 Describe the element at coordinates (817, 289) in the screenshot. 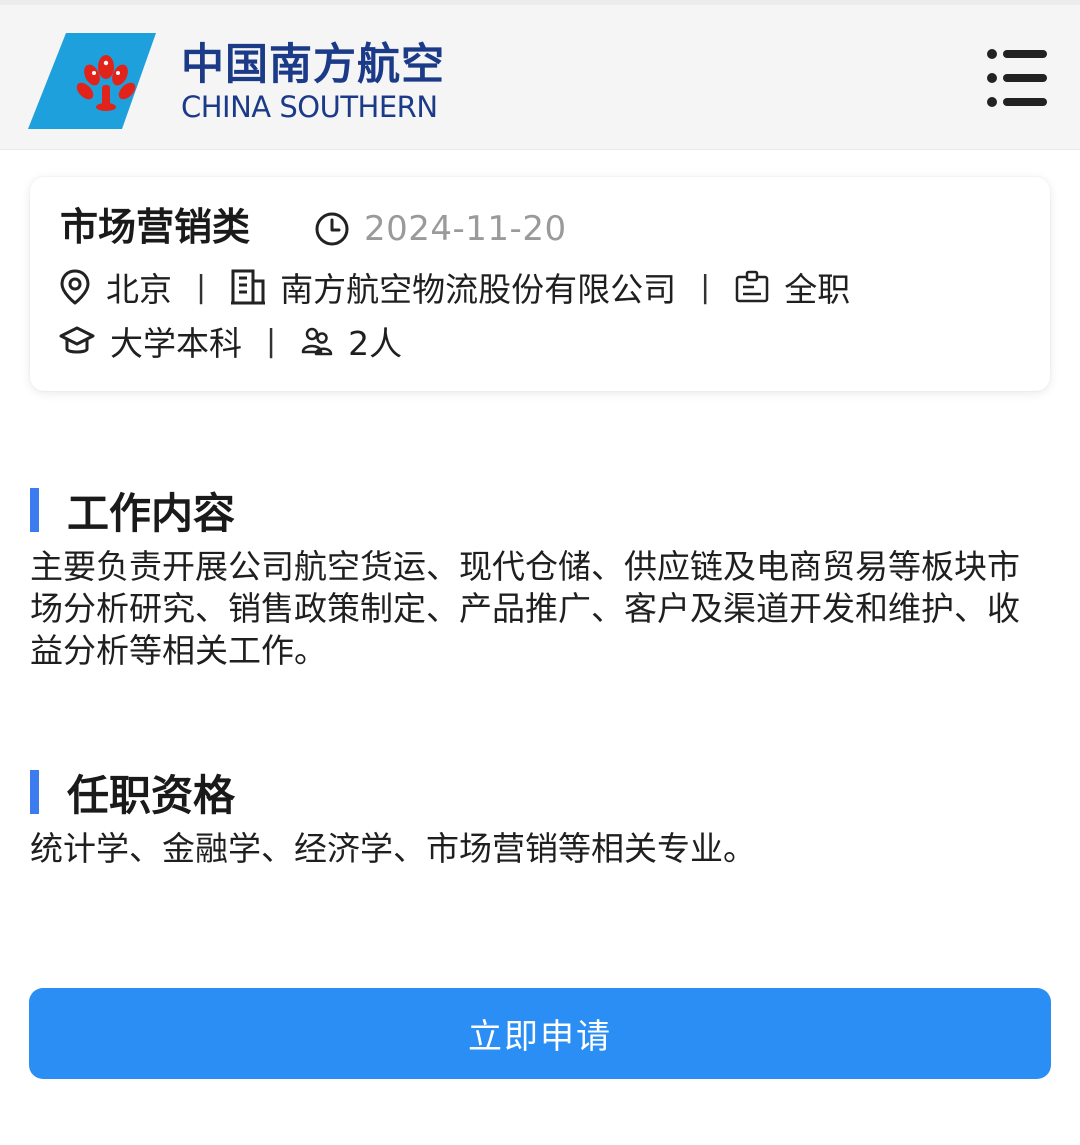

I see `job-type-text: 全职` at that location.